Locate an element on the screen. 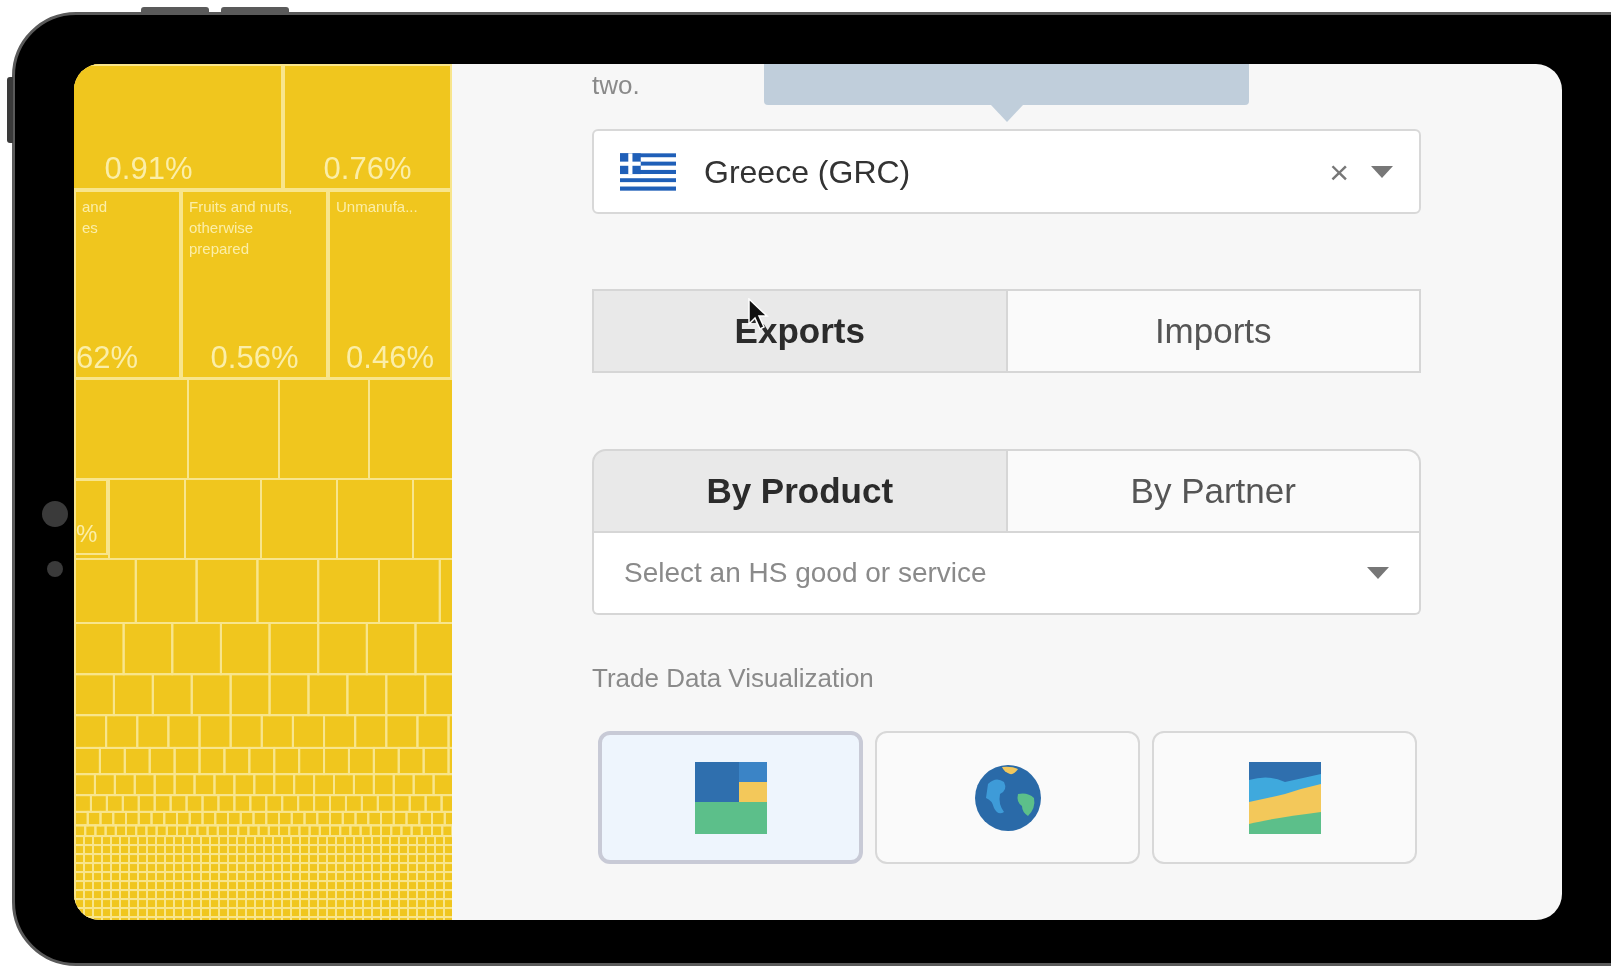 The height and width of the screenshot is (969, 1611). sensor-icon is located at coordinates (55, 569).